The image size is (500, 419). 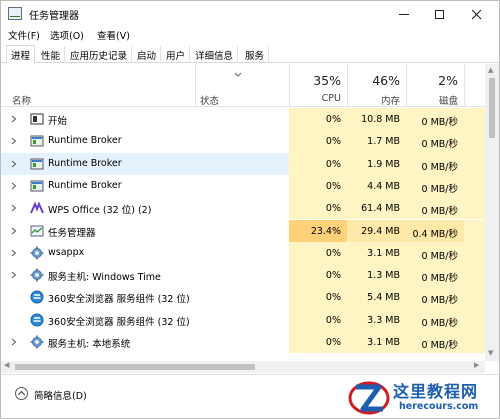 What do you see at coordinates (492, 212) in the screenshot?
I see `vertical-scrollbar: ▲ ▼` at bounding box center [492, 212].